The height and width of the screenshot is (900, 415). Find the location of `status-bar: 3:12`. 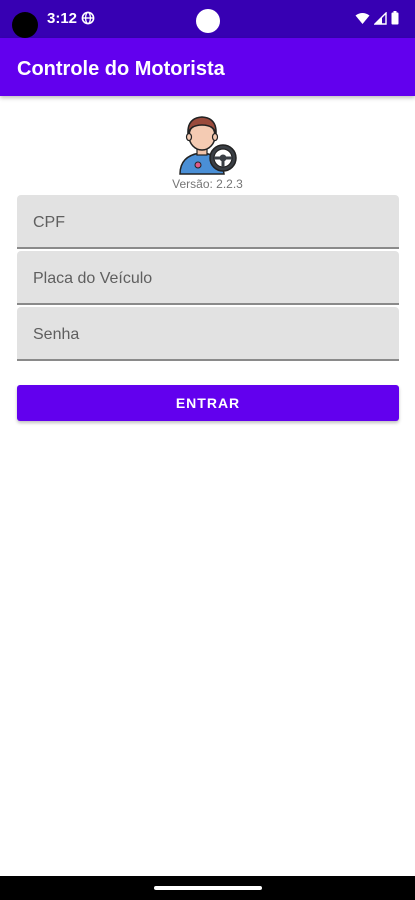

status-bar: 3:12 is located at coordinates (207, 19).